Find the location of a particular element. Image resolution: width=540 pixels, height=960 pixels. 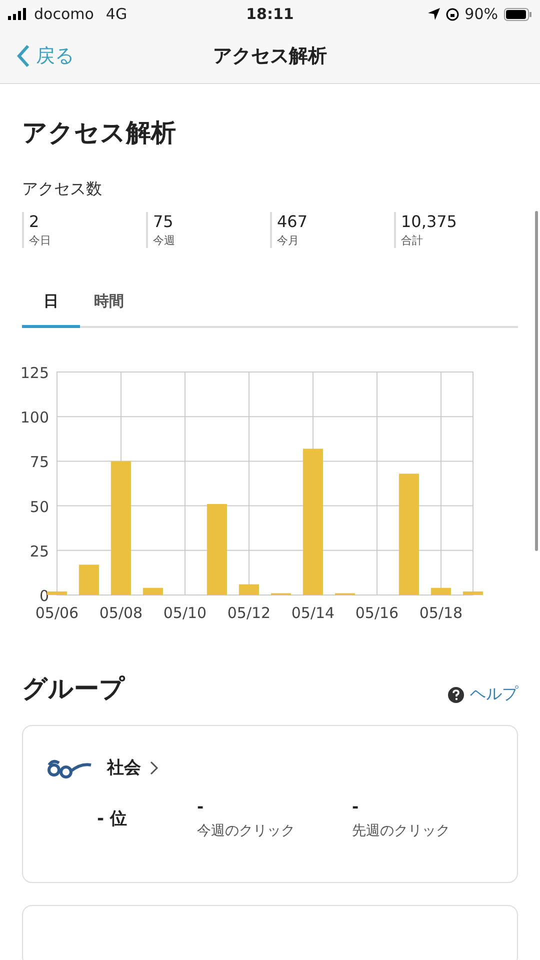

y-tick-label: 125 is located at coordinates (34, 373).